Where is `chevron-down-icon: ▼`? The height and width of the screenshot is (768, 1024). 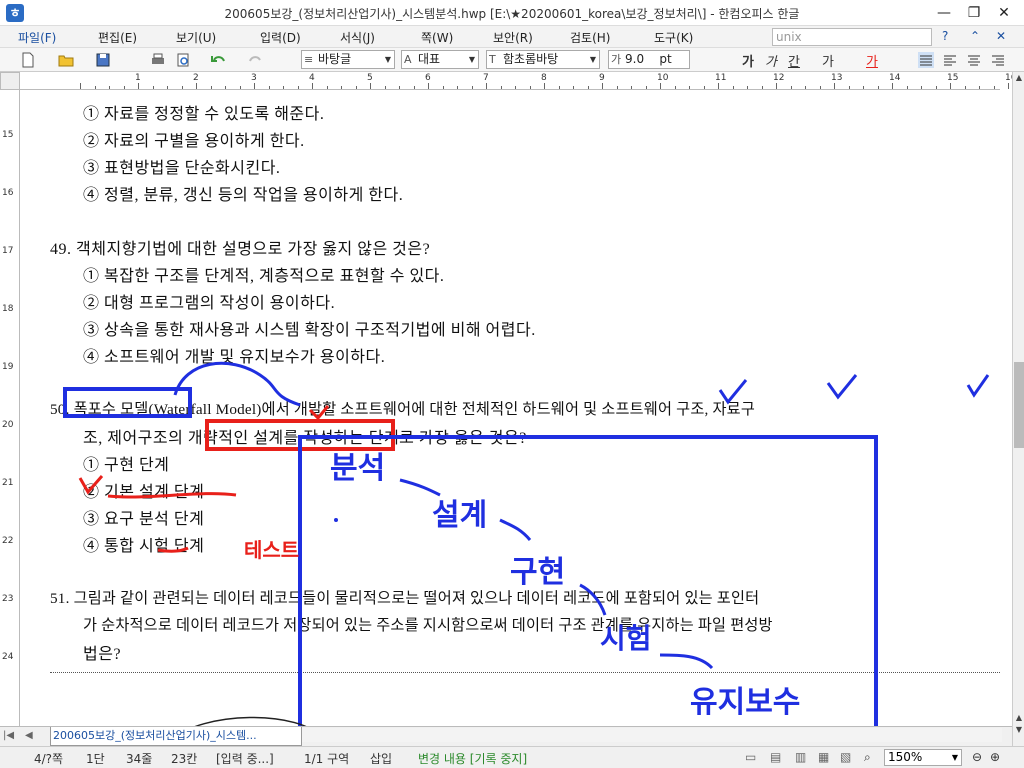 chevron-down-icon: ▼ is located at coordinates (954, 757).